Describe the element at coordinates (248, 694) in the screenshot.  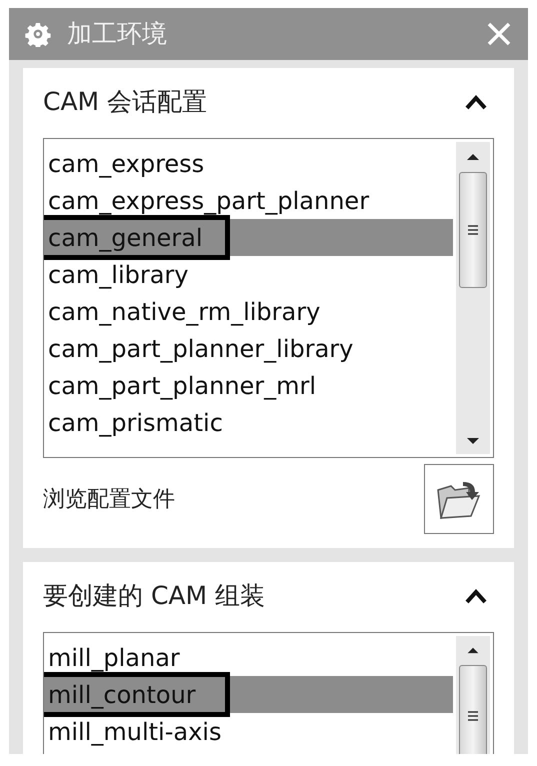
I see `list-item: mill_contour` at that location.